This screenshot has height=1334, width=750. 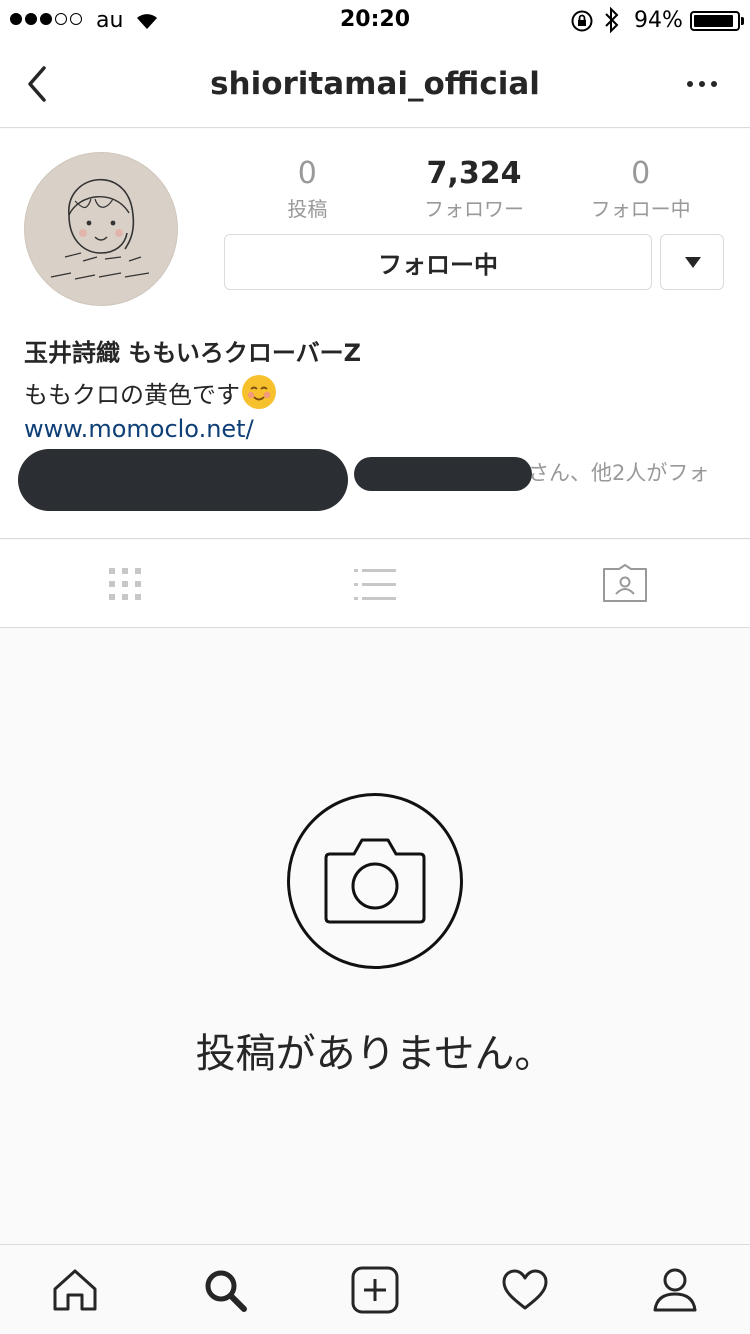 I want to click on caret-down-icon, so click(x=693, y=262).